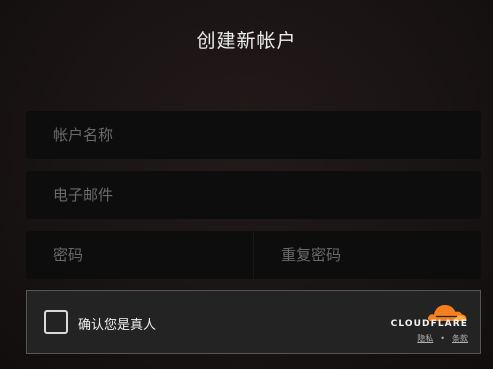 The height and width of the screenshot is (369, 493). What do you see at coordinates (152, 255) in the screenshot?
I see `password-input` at bounding box center [152, 255].